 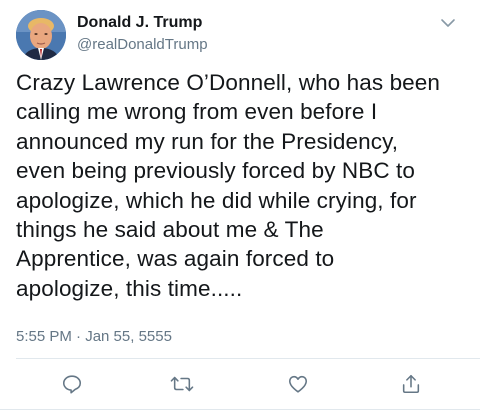 What do you see at coordinates (448, 22) in the screenshot?
I see `chevron-down-icon` at bounding box center [448, 22].